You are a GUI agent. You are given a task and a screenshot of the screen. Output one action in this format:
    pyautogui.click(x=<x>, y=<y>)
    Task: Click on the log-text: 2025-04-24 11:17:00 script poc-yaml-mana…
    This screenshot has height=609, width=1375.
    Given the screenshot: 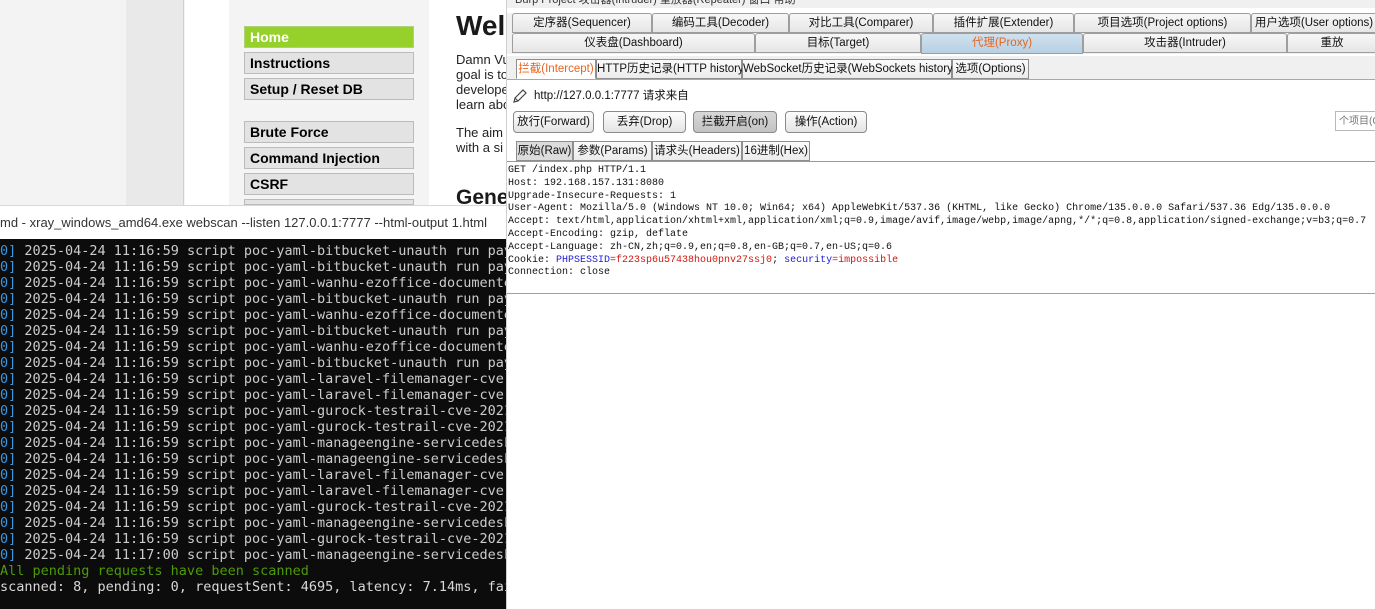 What is the action you would take?
    pyautogui.click(x=261, y=555)
    